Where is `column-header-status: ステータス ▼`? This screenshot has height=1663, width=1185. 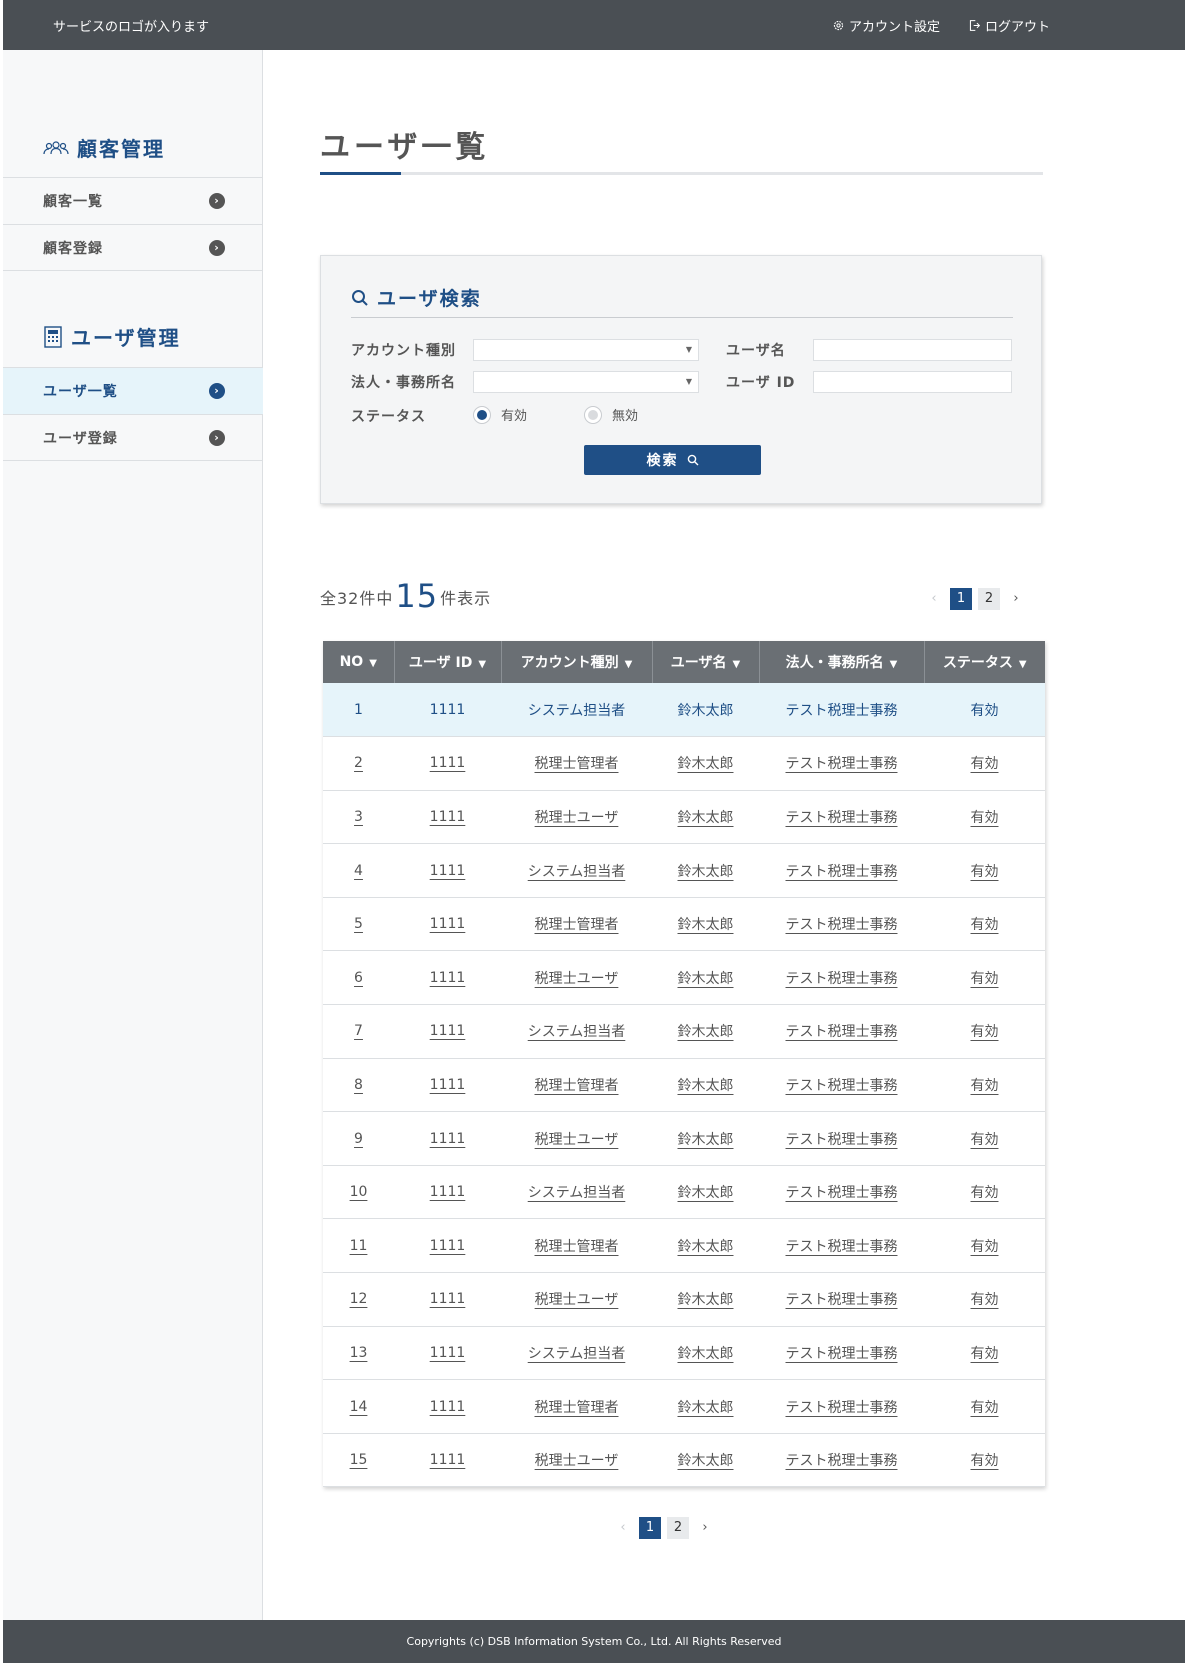
column-header-status: ステータス ▼ is located at coordinates (984, 662).